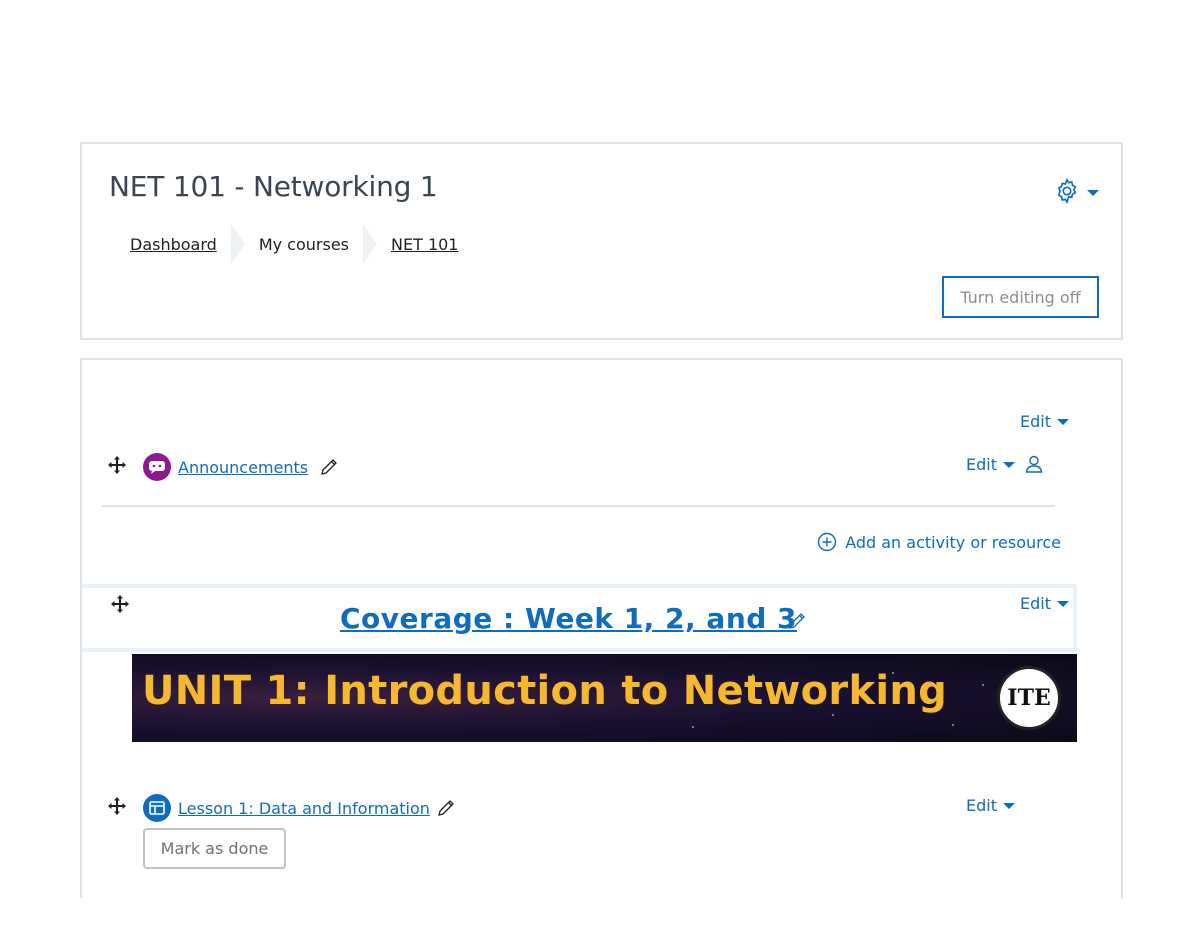  What do you see at coordinates (578, 506) in the screenshot?
I see `divider` at bounding box center [578, 506].